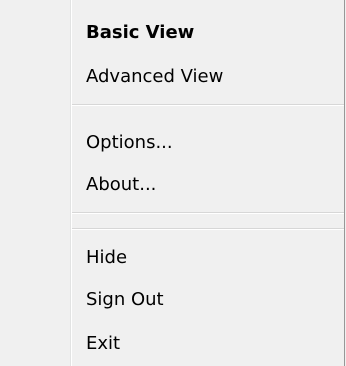 This screenshot has height=366, width=346. What do you see at coordinates (140, 32) in the screenshot?
I see `menu-item-label: Basic View` at bounding box center [140, 32].